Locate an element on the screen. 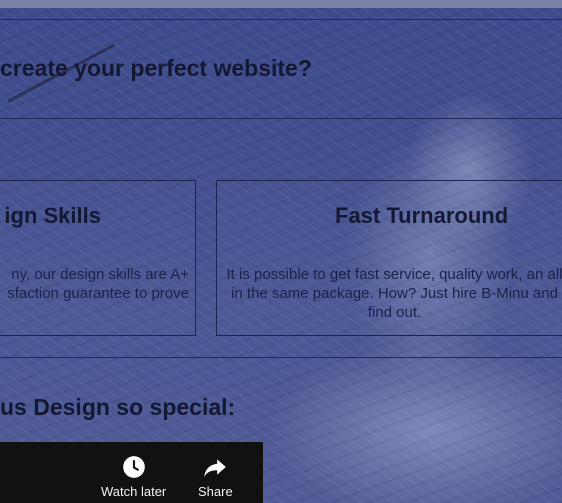 Image resolution: width=562 pixels, height=503 pixels. share-arrow-icon is located at coordinates (215, 468).